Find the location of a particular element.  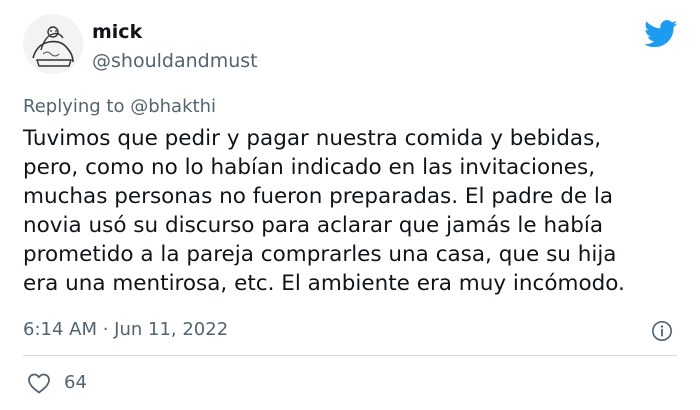

tweet-timestamp: 6:14 AM · Jun 11, 2022 is located at coordinates (125, 330).